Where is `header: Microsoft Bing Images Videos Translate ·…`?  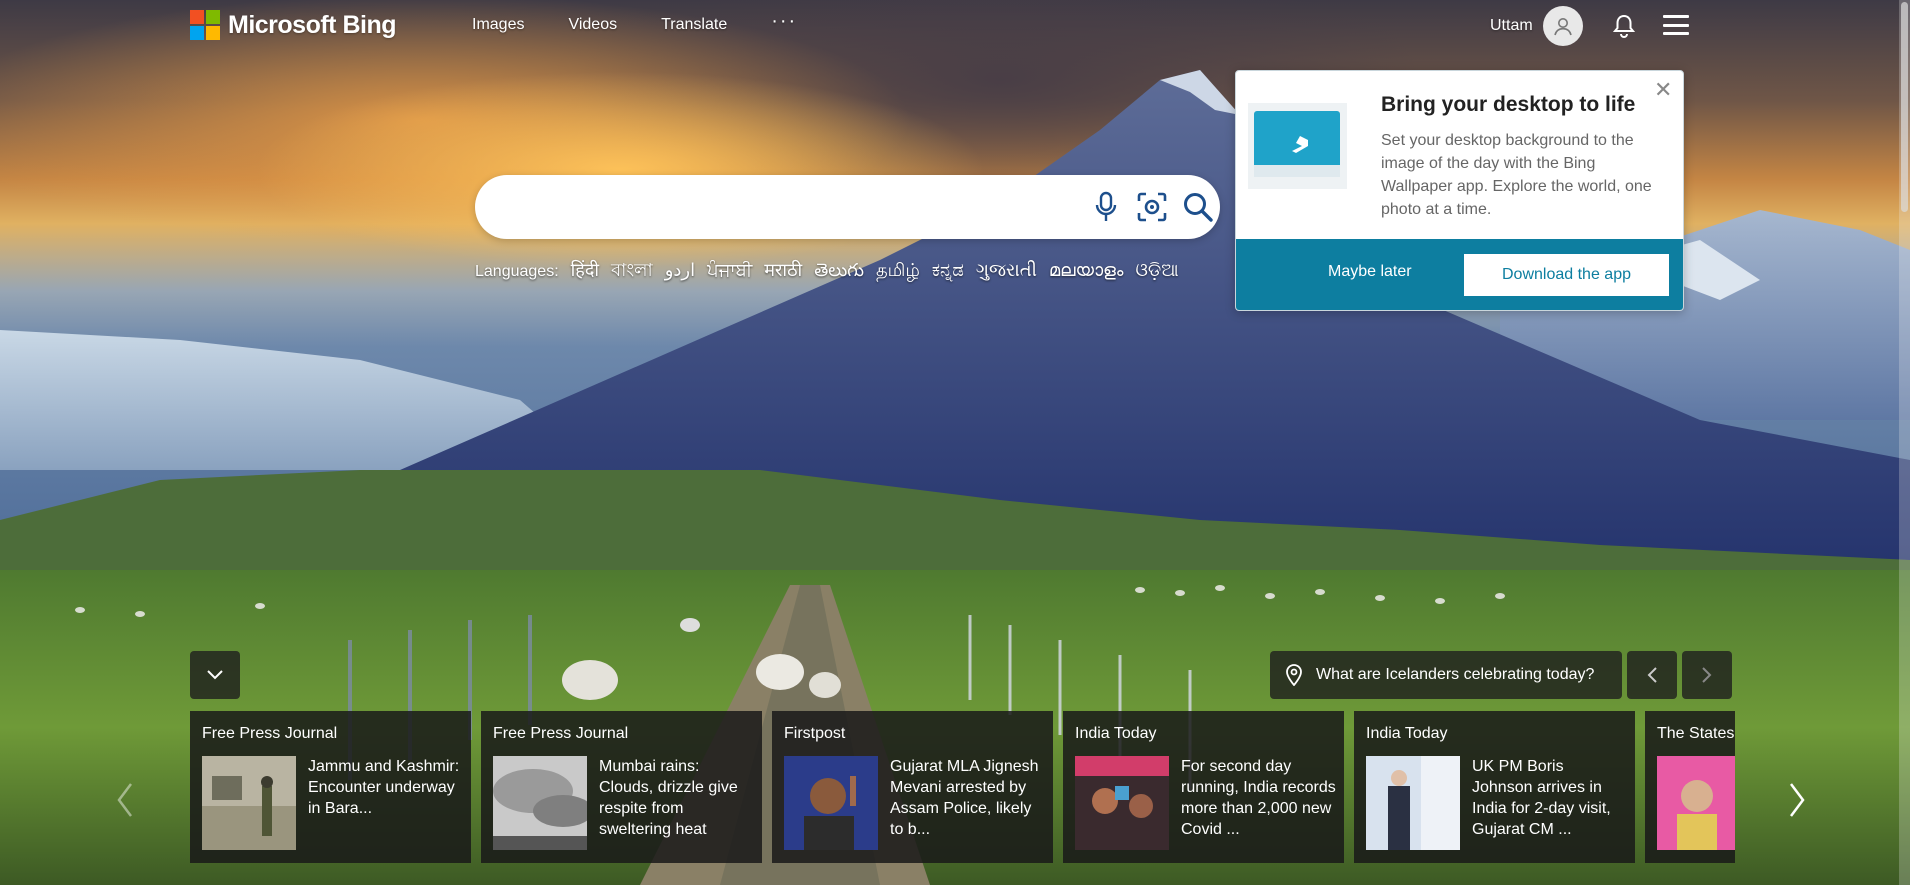 header: Microsoft Bing Images Videos Translate ·… is located at coordinates (955, 28).